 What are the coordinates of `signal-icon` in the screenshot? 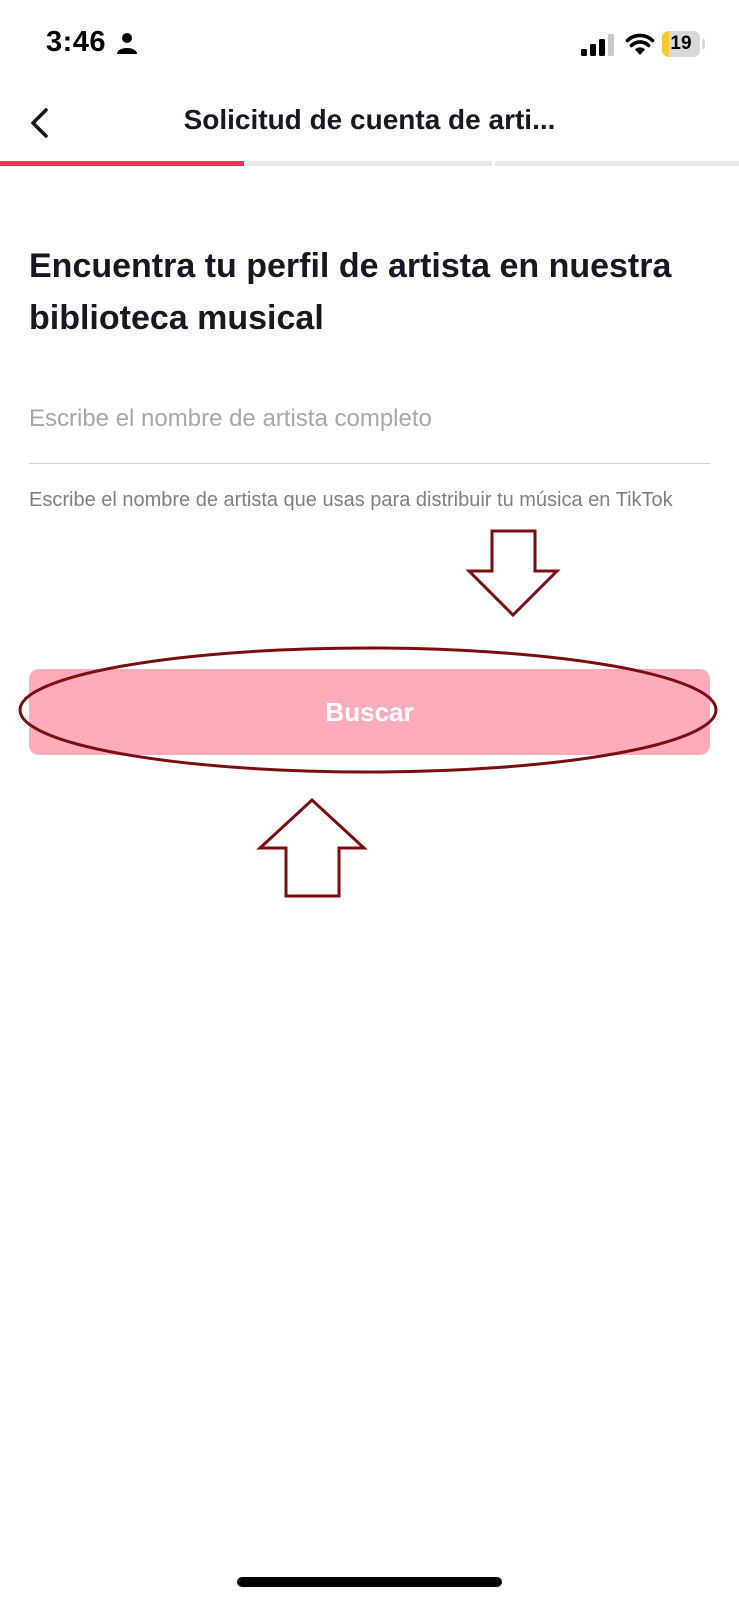 It's located at (597, 45).